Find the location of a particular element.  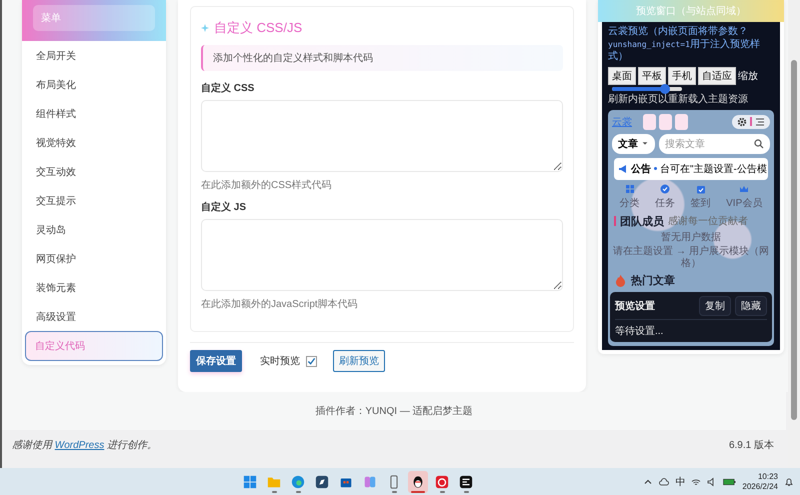

version-text: 6.9.1 版本 is located at coordinates (751, 445).